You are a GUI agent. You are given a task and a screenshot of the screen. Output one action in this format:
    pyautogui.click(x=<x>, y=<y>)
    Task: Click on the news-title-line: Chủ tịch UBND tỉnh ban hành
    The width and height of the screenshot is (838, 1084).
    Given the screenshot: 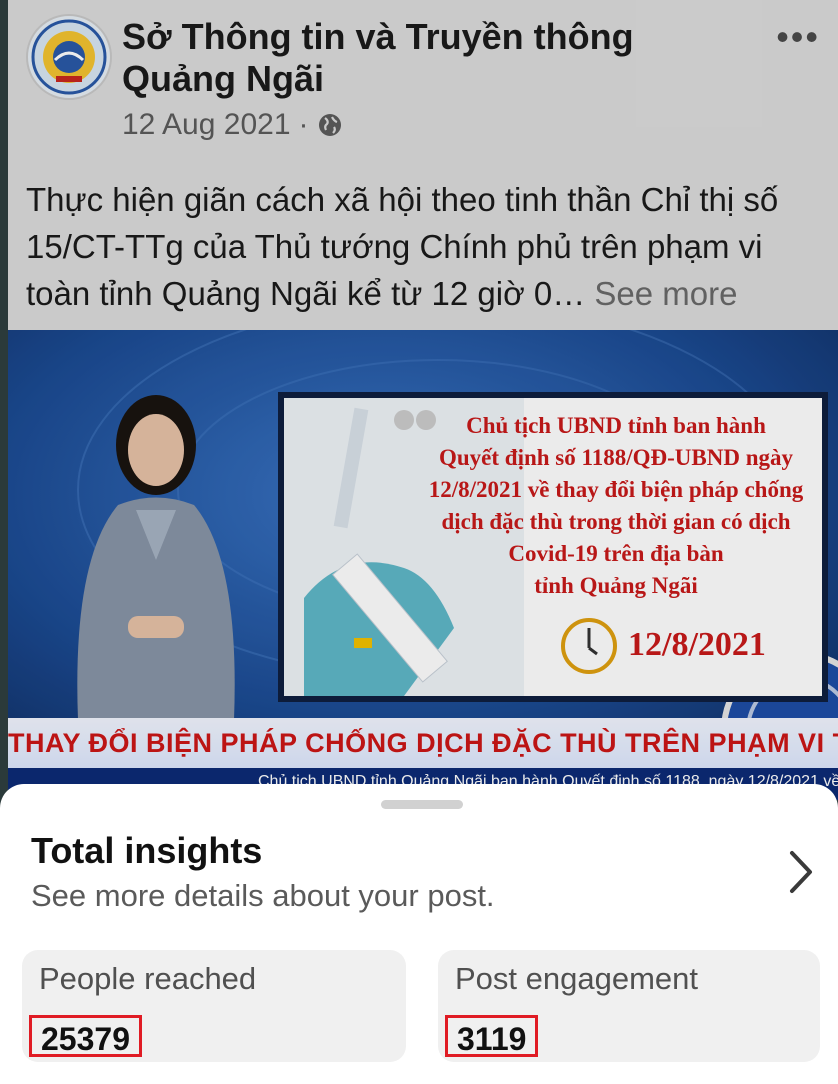 What is the action you would take?
    pyautogui.click(x=616, y=425)
    